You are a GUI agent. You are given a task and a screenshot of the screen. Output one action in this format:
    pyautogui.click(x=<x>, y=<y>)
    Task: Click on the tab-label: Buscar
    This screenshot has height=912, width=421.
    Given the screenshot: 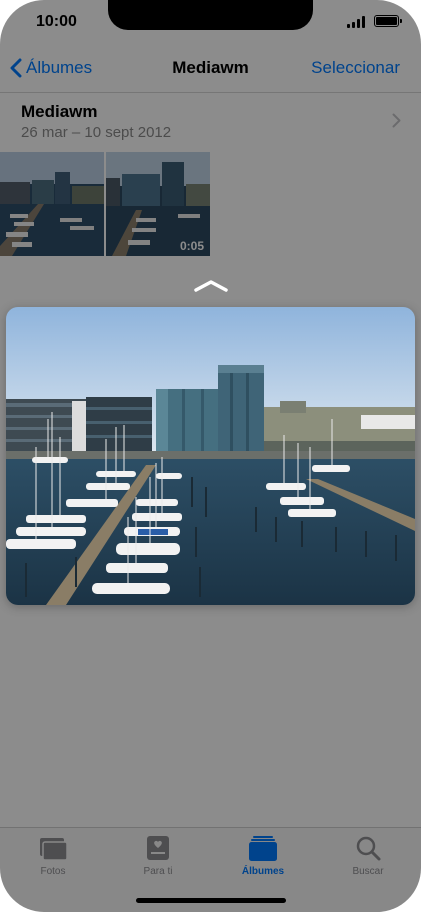 What is the action you would take?
    pyautogui.click(x=368, y=871)
    